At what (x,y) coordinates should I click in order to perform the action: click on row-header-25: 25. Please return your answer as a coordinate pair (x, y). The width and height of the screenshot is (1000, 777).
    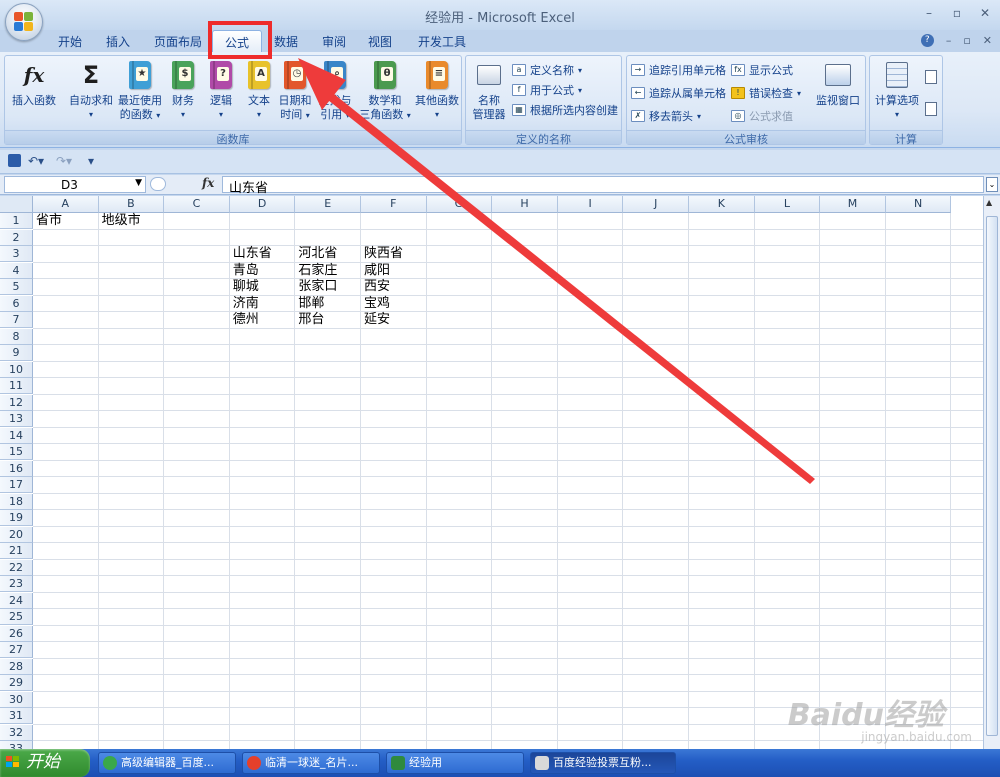
    Looking at the image, I should click on (16, 617).